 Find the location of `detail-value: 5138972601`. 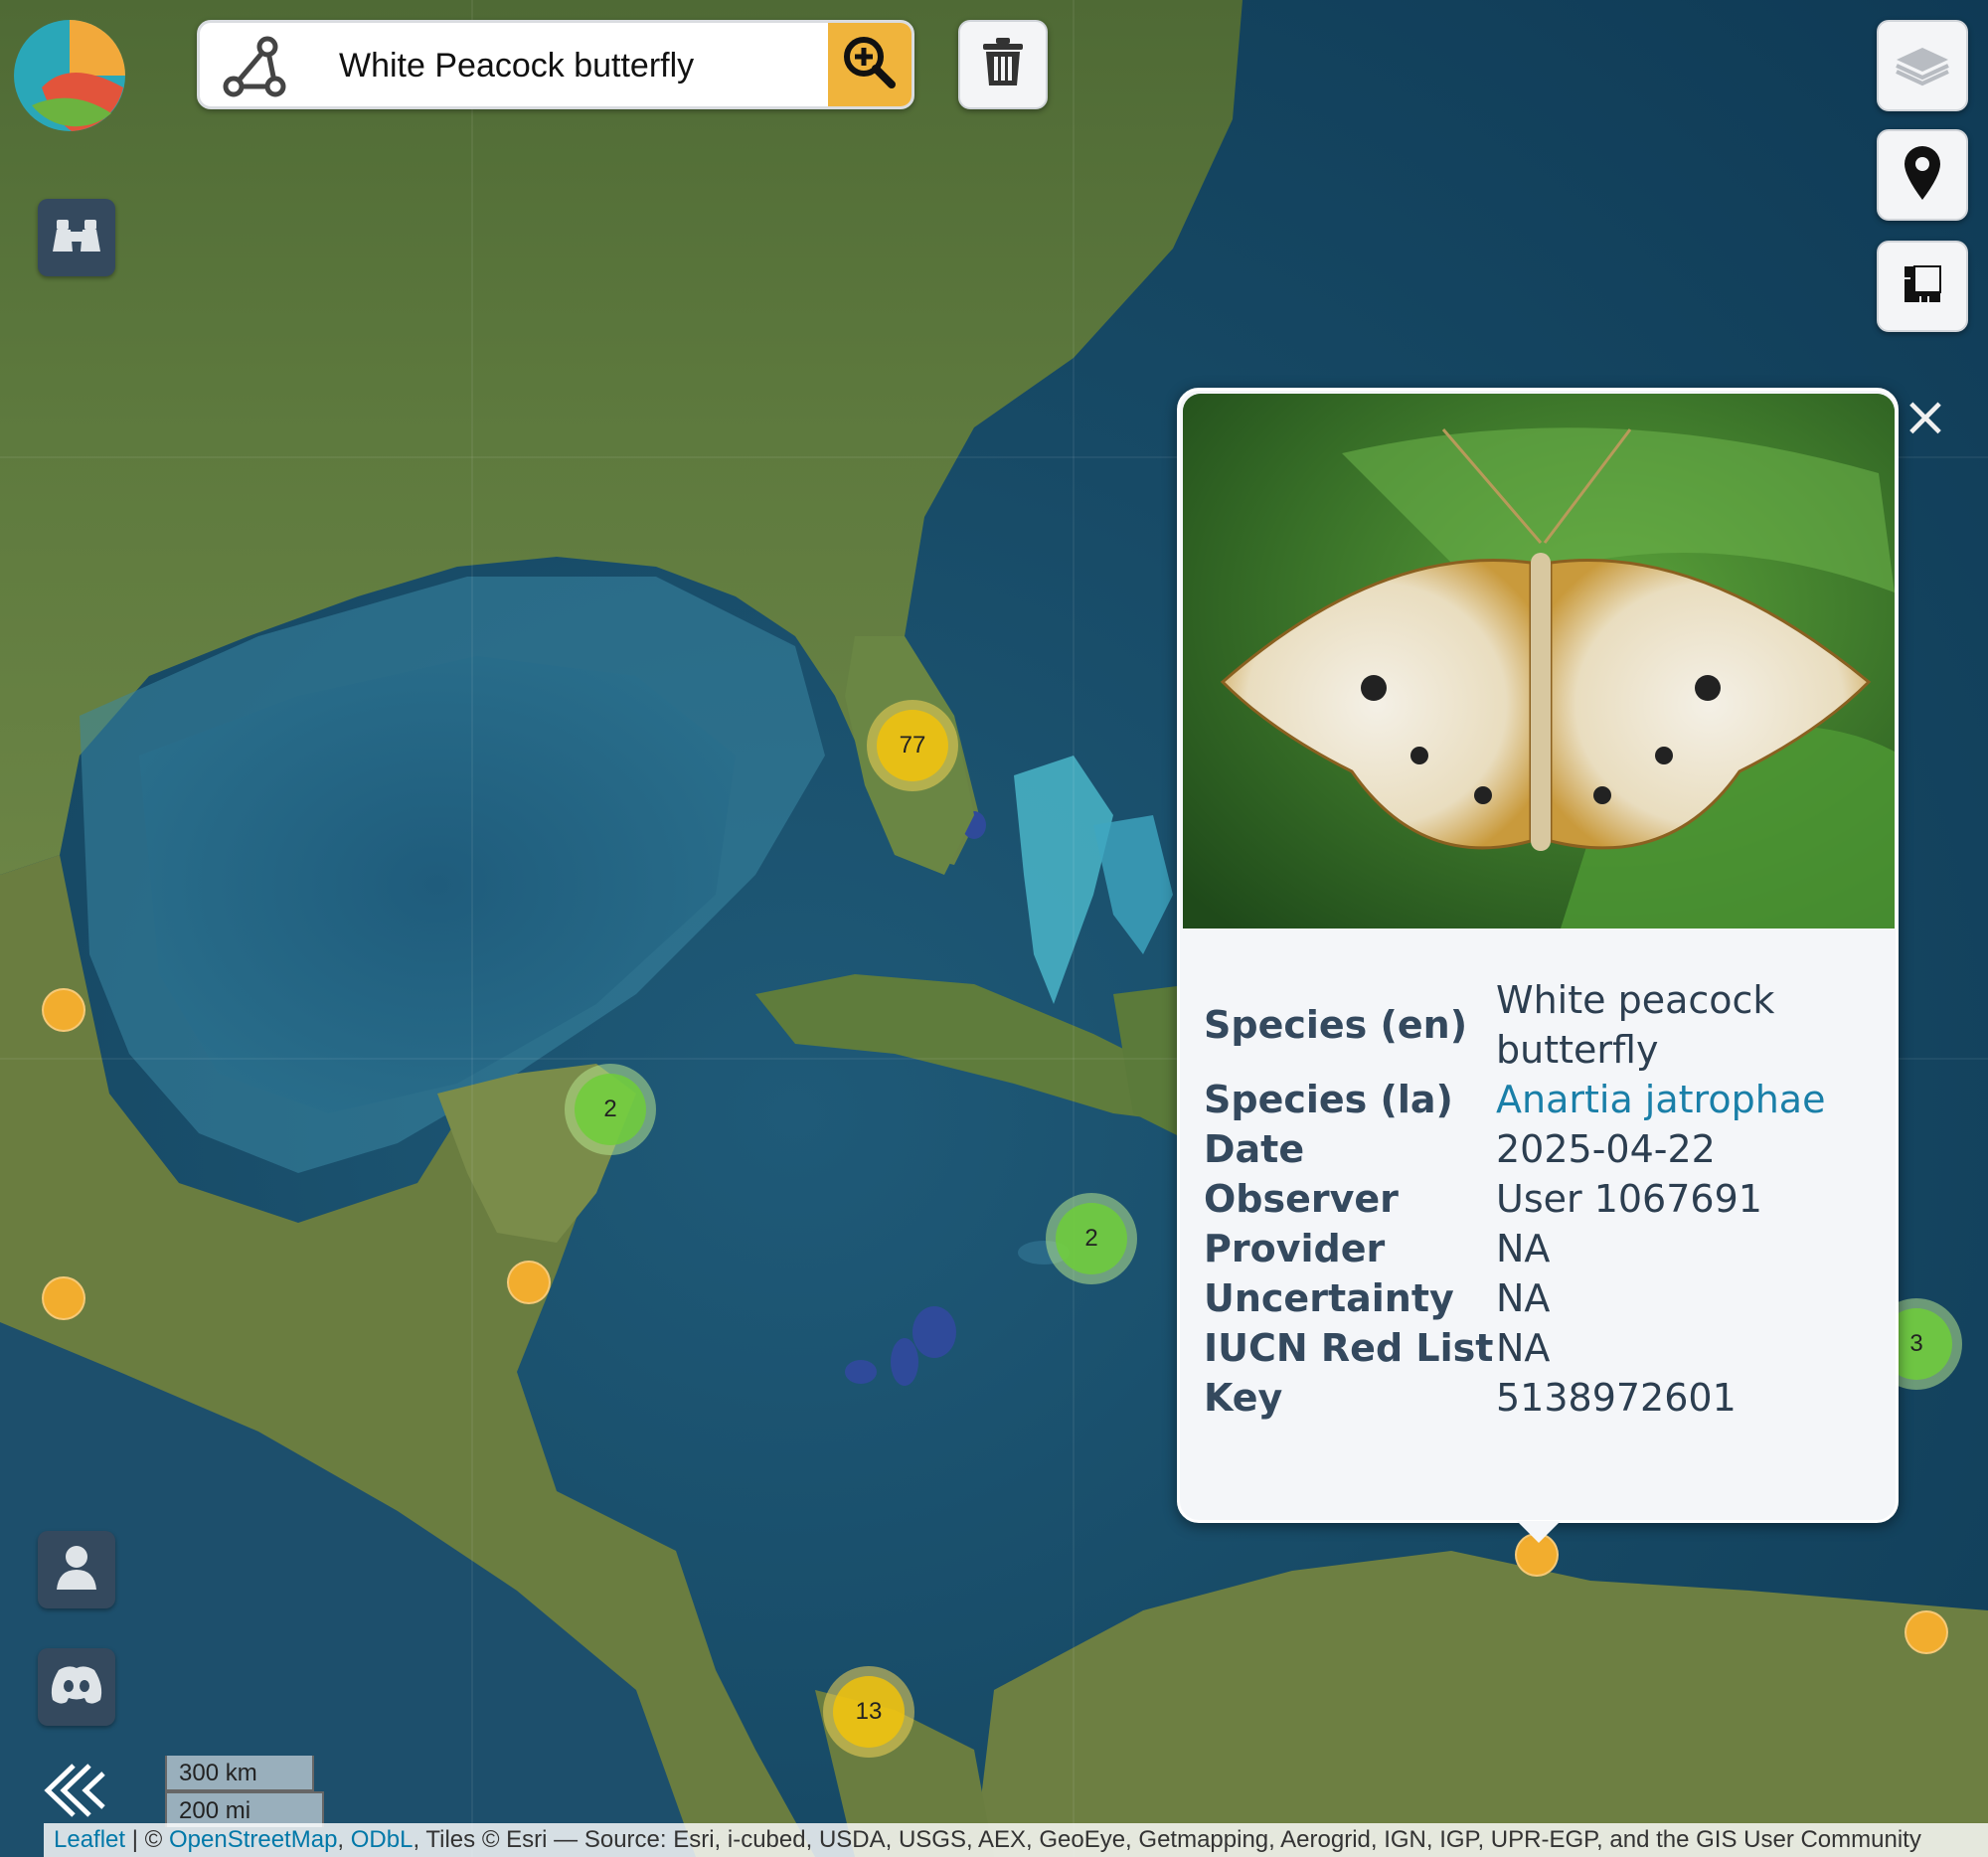

detail-value: 5138972601 is located at coordinates (1616, 1398).